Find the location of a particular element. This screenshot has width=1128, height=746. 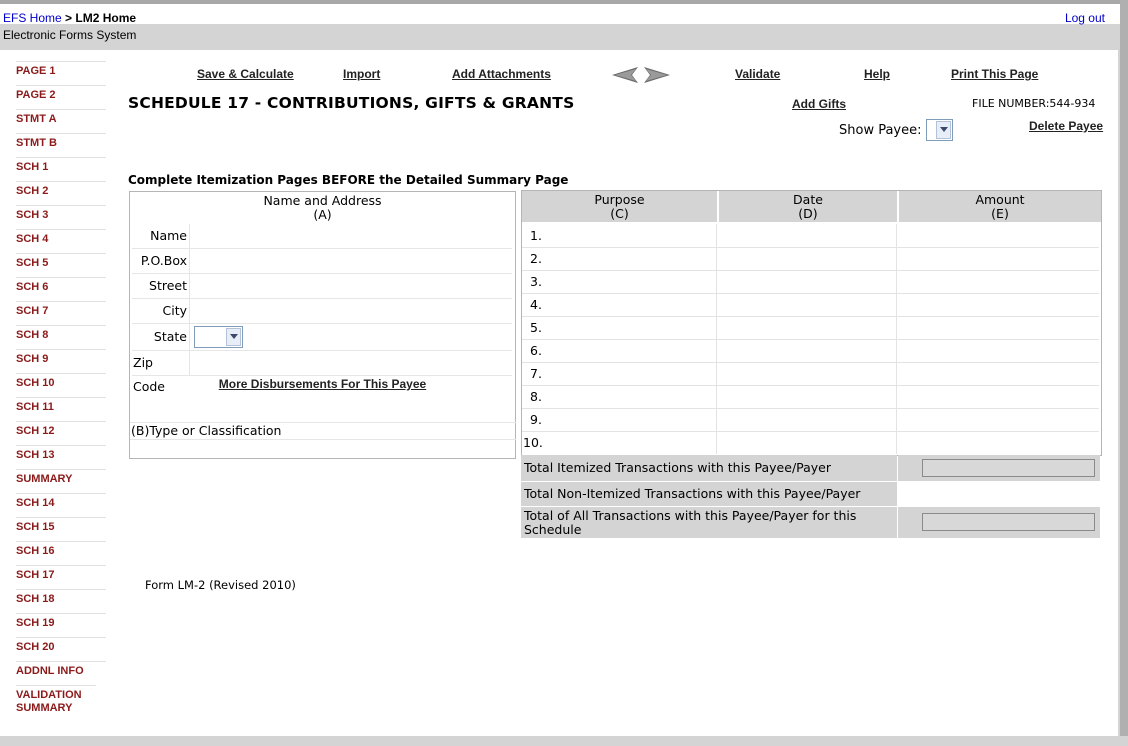

sidebar-item-sch-12: SCH 12 is located at coordinates (61, 429).